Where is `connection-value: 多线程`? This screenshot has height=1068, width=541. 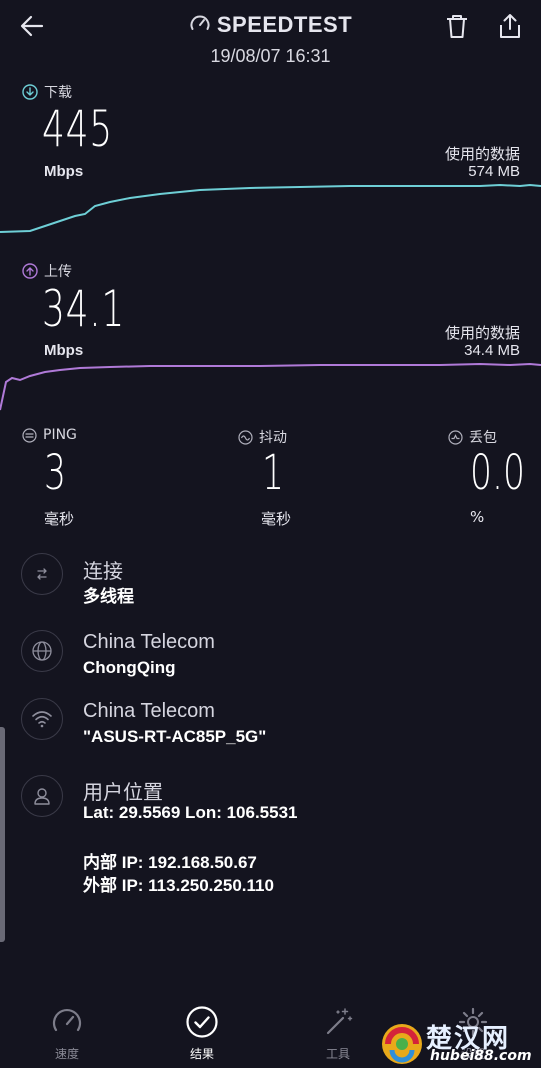
connection-value: 多线程 is located at coordinates (108, 596).